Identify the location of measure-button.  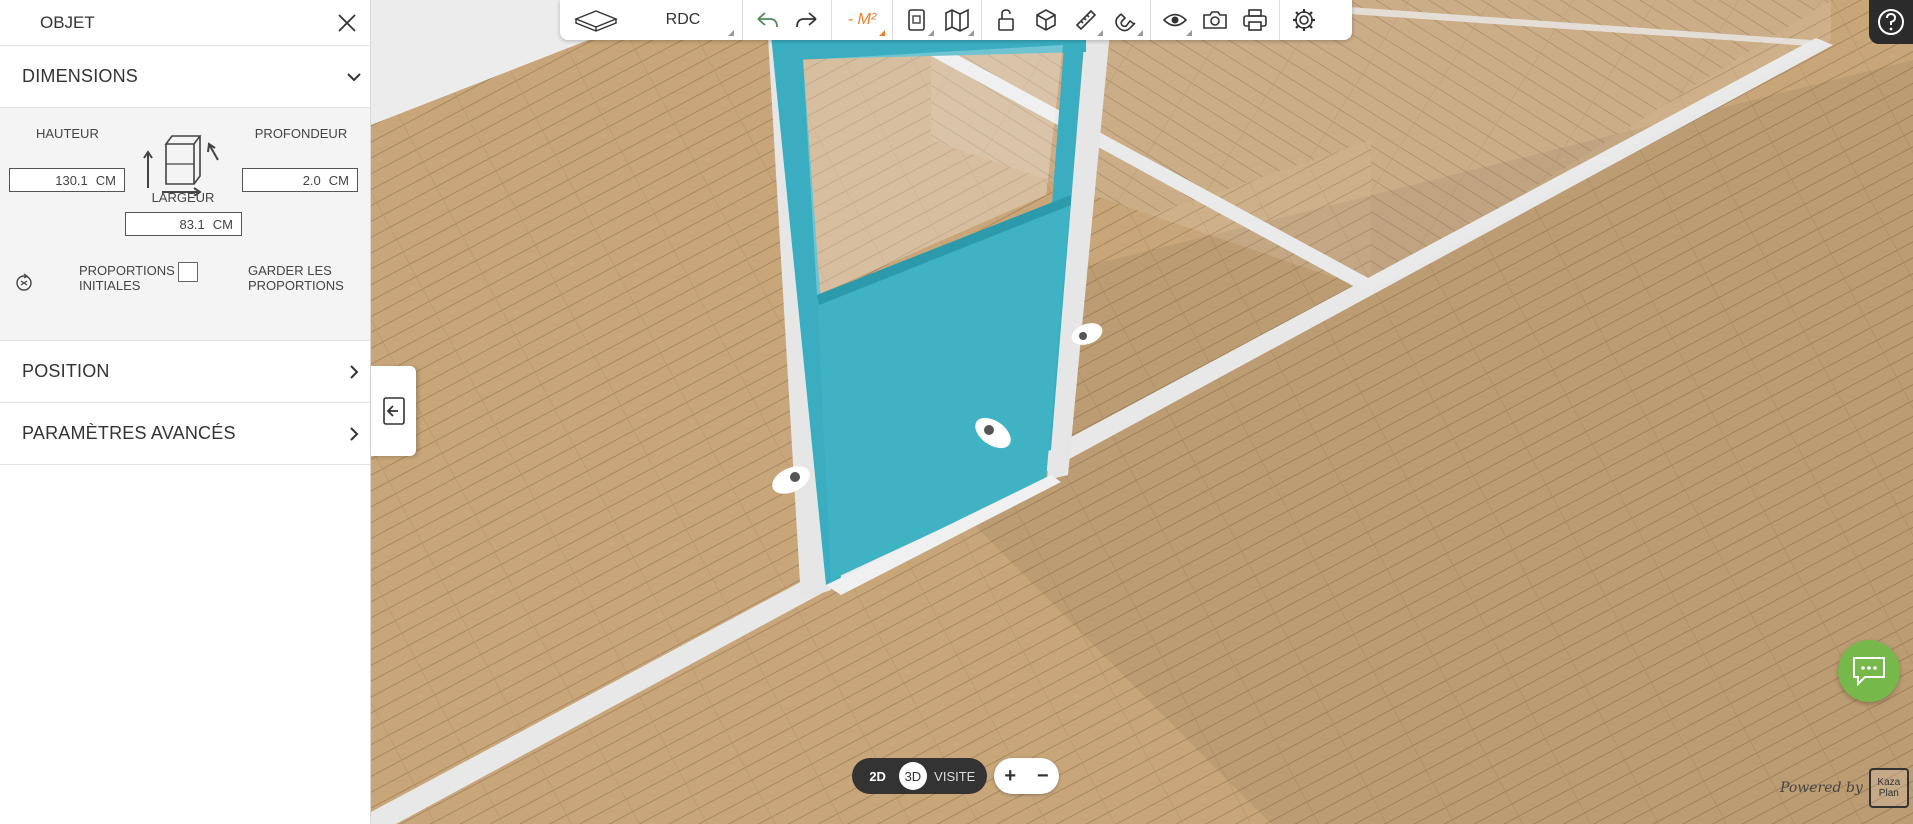
(1086, 20).